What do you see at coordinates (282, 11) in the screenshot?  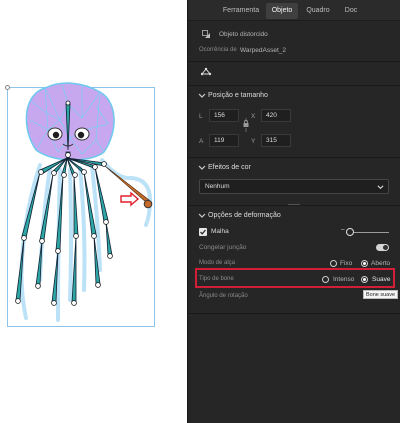 I see `tab-object: Objeto` at bounding box center [282, 11].